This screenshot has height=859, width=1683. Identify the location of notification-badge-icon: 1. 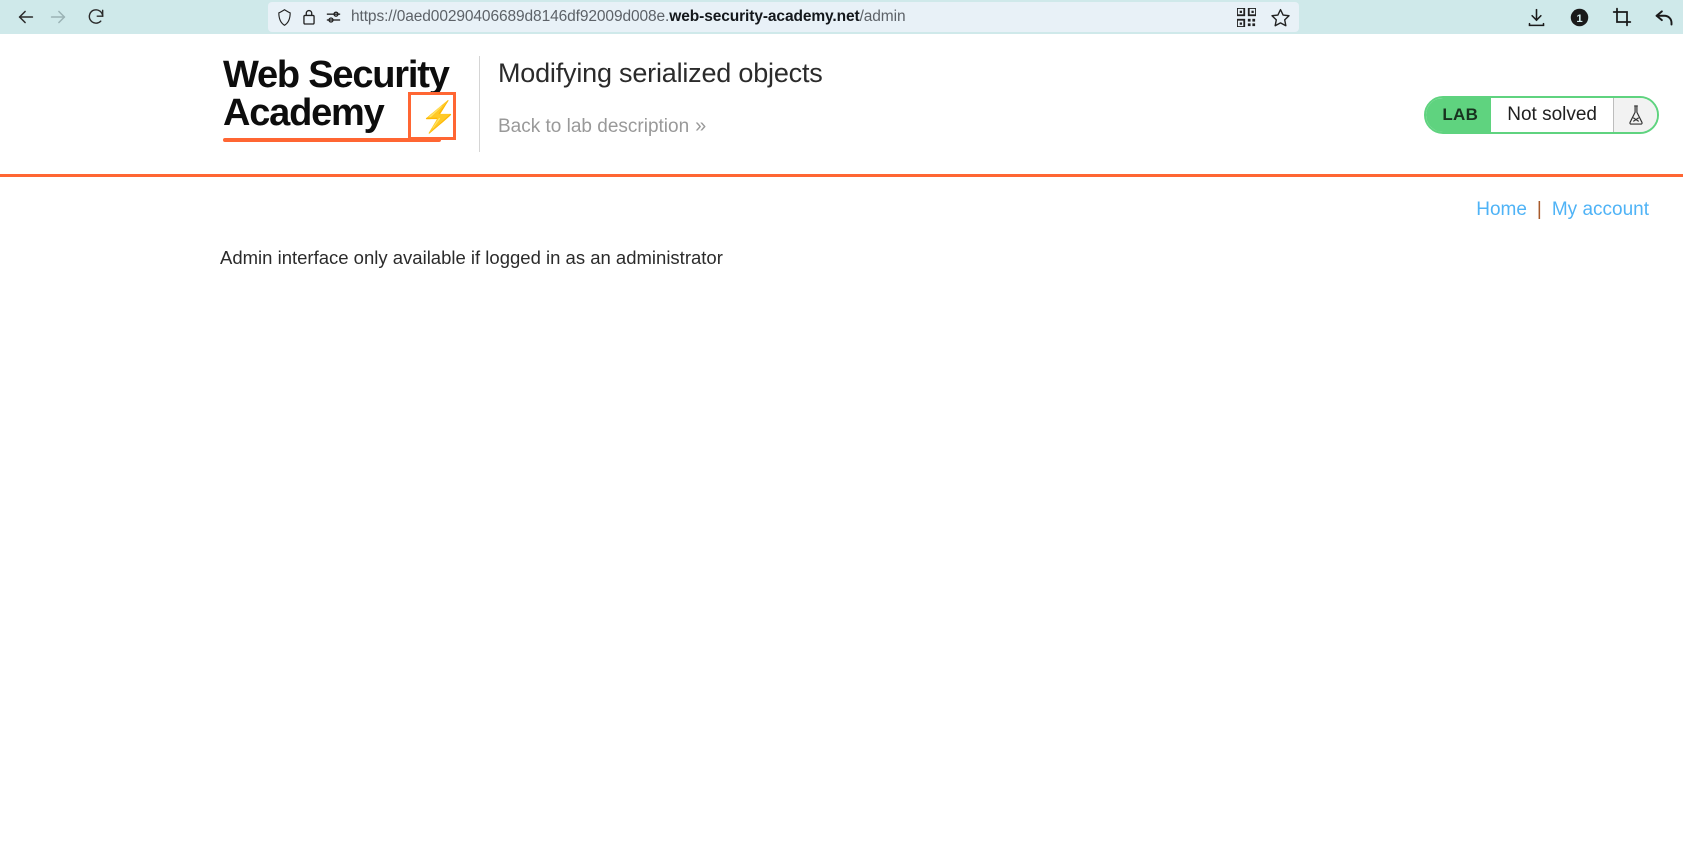
(1579, 17).